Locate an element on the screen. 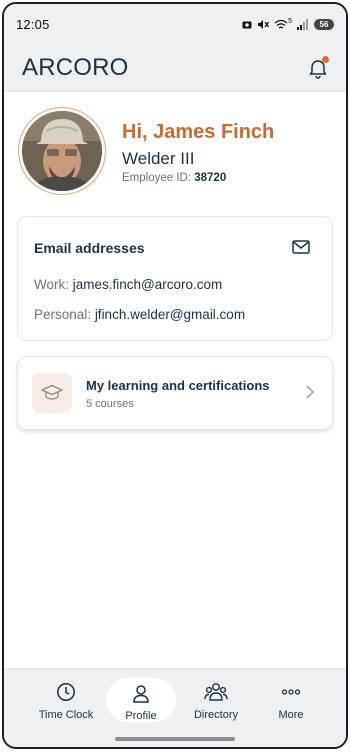 Image resolution: width=350 pixels, height=753 pixels. work-email-row: Work: james.finch@arcoro.com is located at coordinates (128, 284).